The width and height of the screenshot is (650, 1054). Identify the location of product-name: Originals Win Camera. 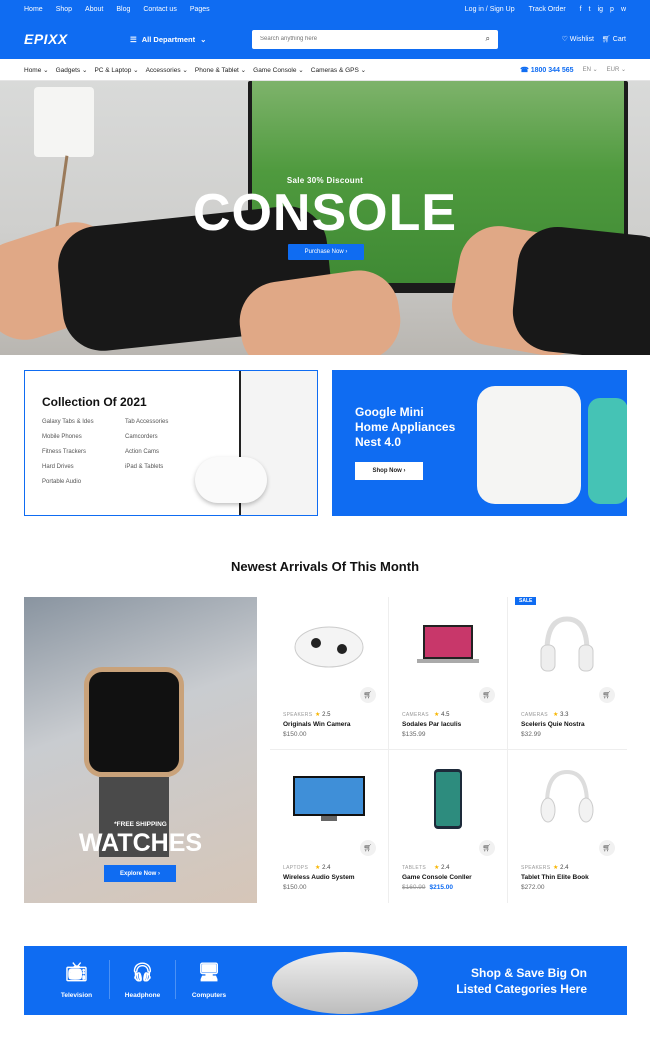
(317, 724).